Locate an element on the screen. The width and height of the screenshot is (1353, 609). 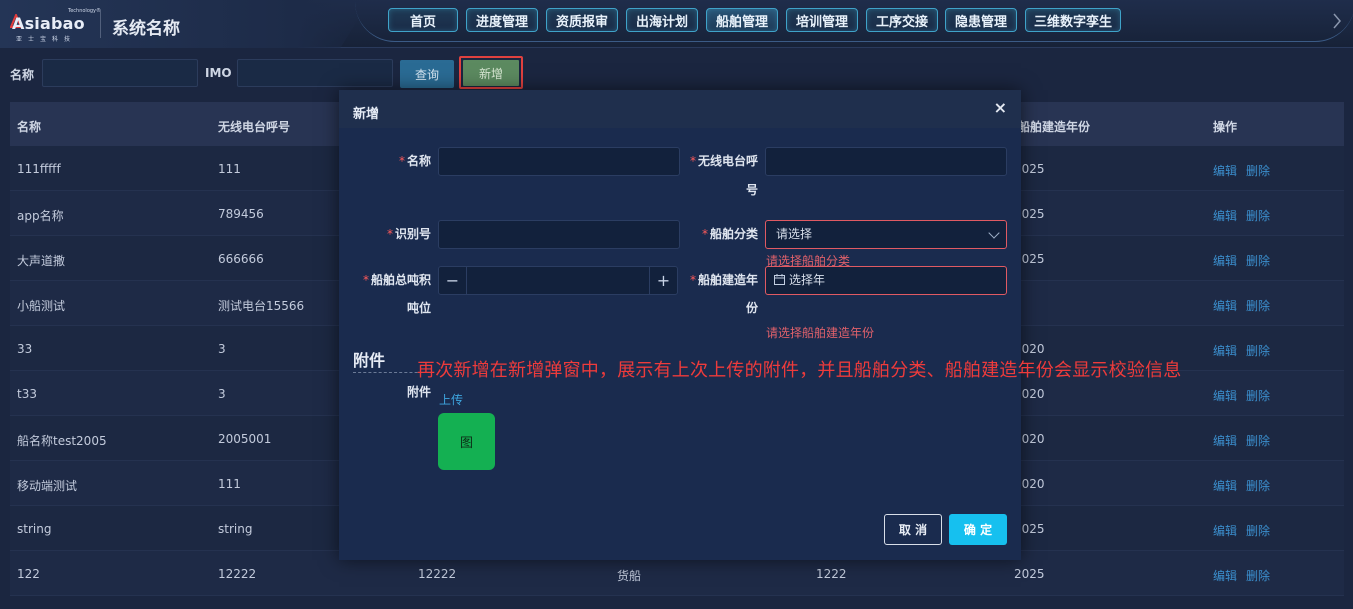
cell-name: 33 is located at coordinates (25, 349).